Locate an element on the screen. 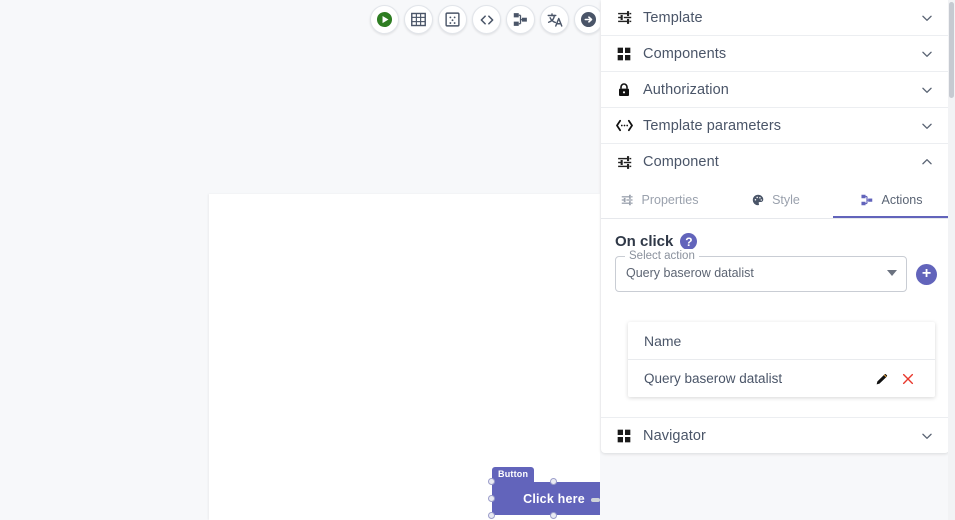  layout-panel-icon-button is located at coordinates (452, 19).